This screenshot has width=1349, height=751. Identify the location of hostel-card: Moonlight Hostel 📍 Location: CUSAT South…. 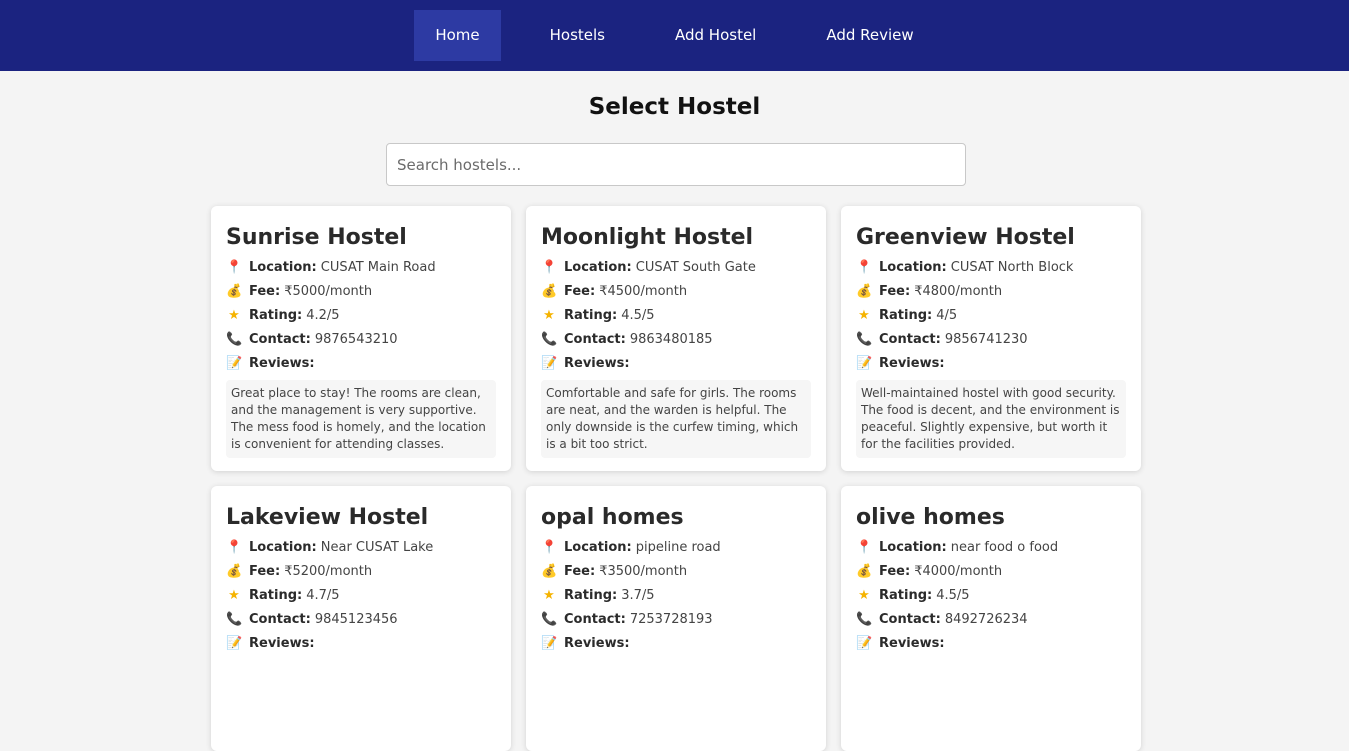
(676, 338).